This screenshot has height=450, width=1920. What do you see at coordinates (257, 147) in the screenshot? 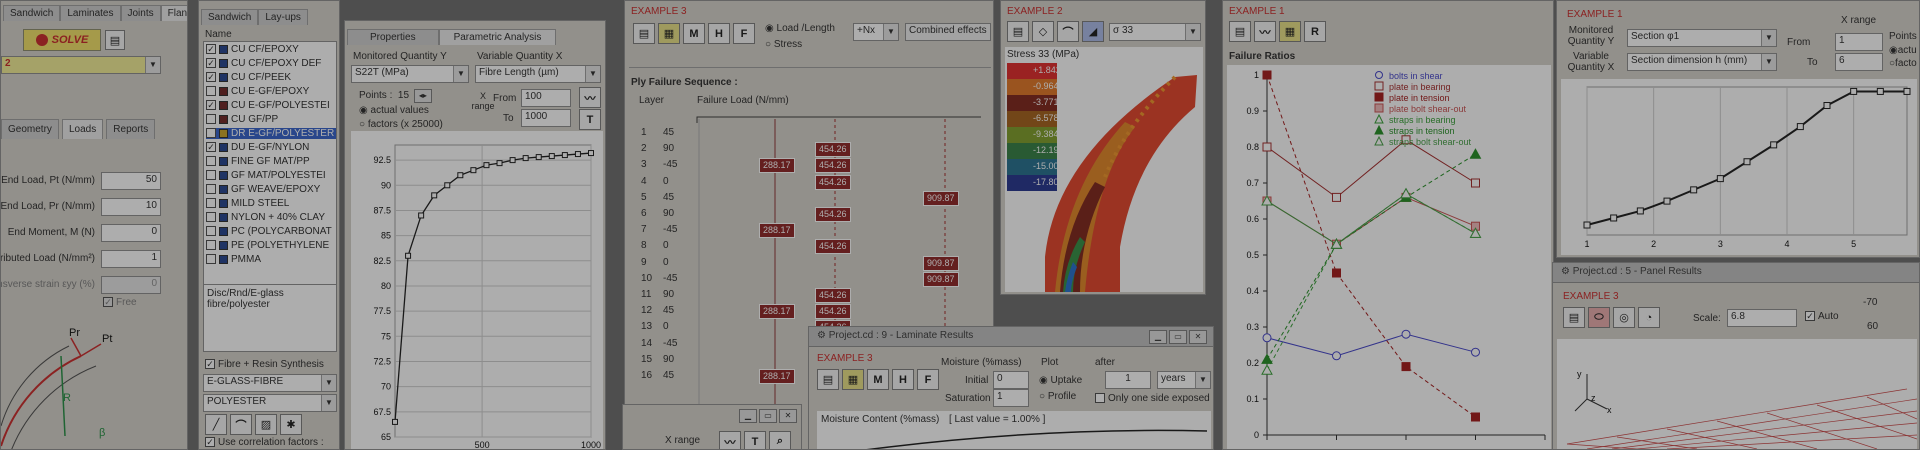
I see `material-item: ✓ DU E-GF/NYLON` at bounding box center [257, 147].